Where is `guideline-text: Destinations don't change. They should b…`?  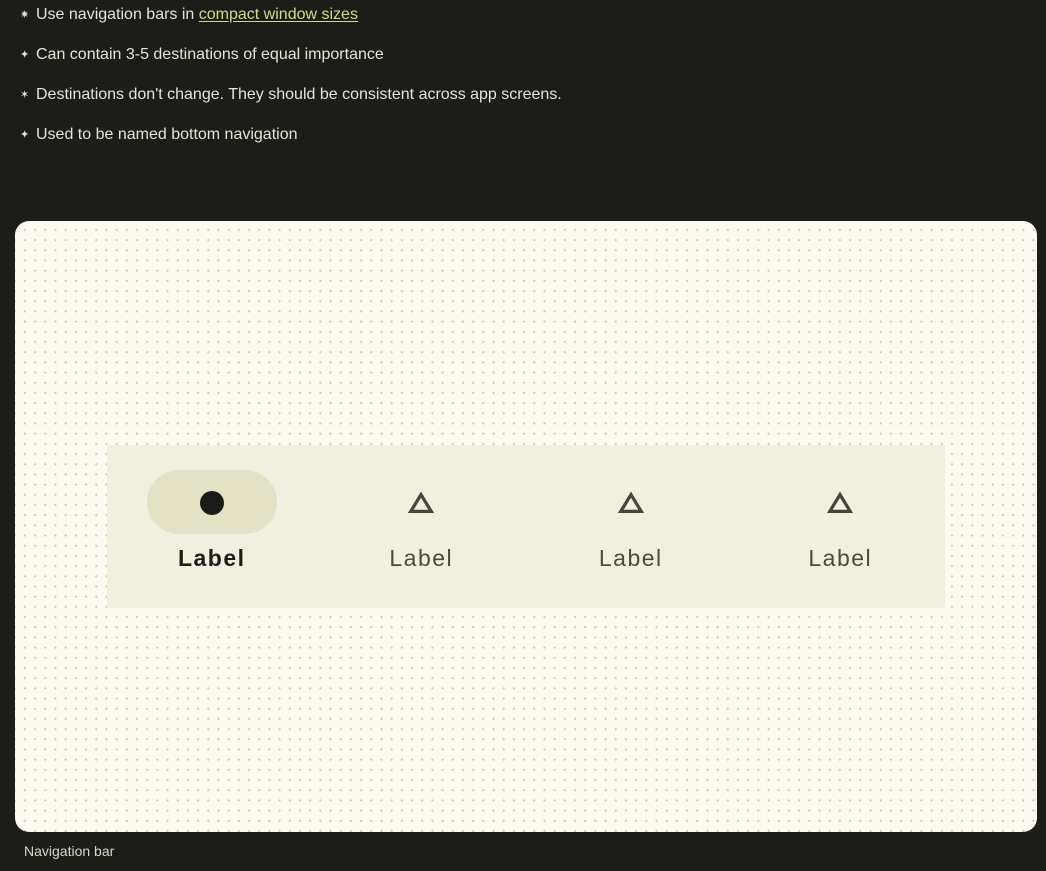 guideline-text: Destinations don't change. They should b… is located at coordinates (299, 94).